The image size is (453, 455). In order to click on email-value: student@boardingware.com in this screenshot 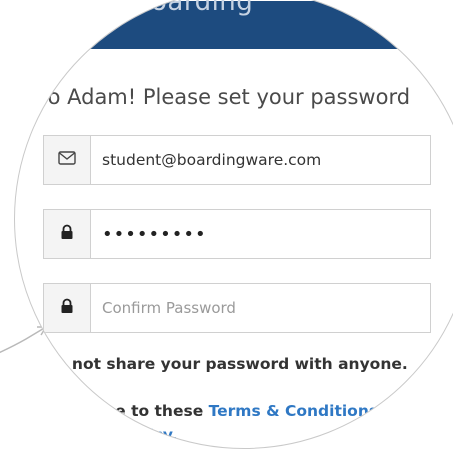, I will do `click(260, 160)`.